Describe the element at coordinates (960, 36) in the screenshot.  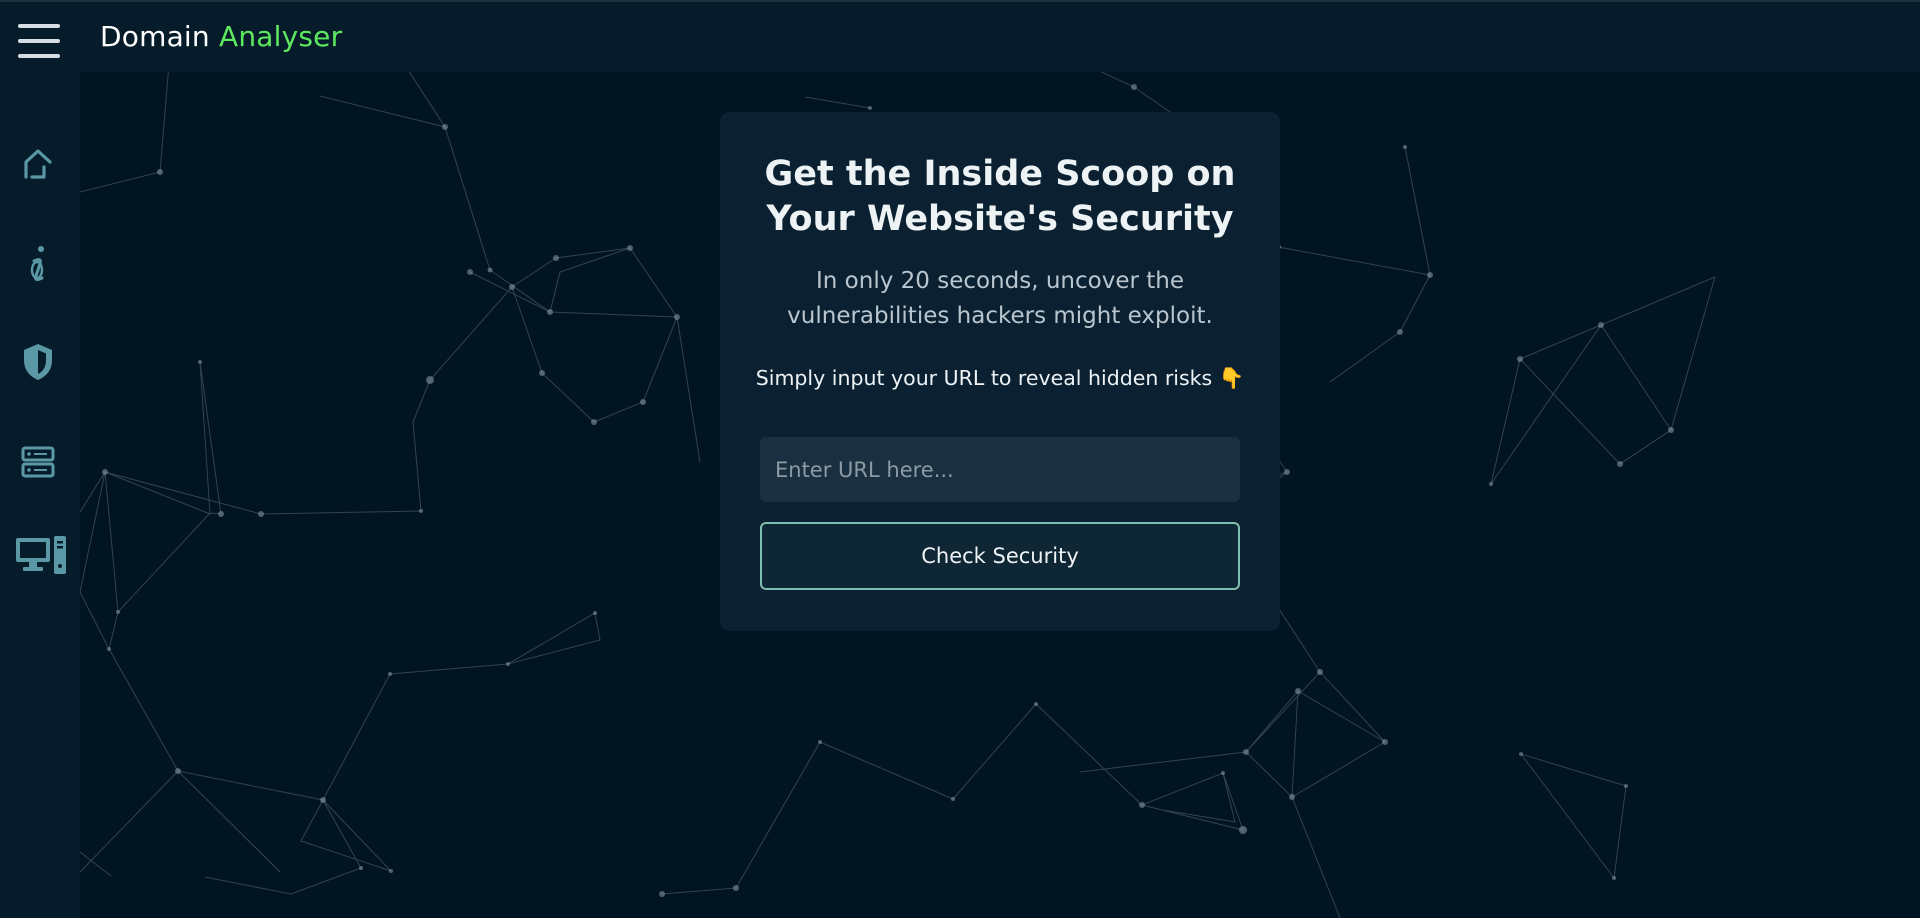
I see `top-bar: Domain Analyser` at that location.